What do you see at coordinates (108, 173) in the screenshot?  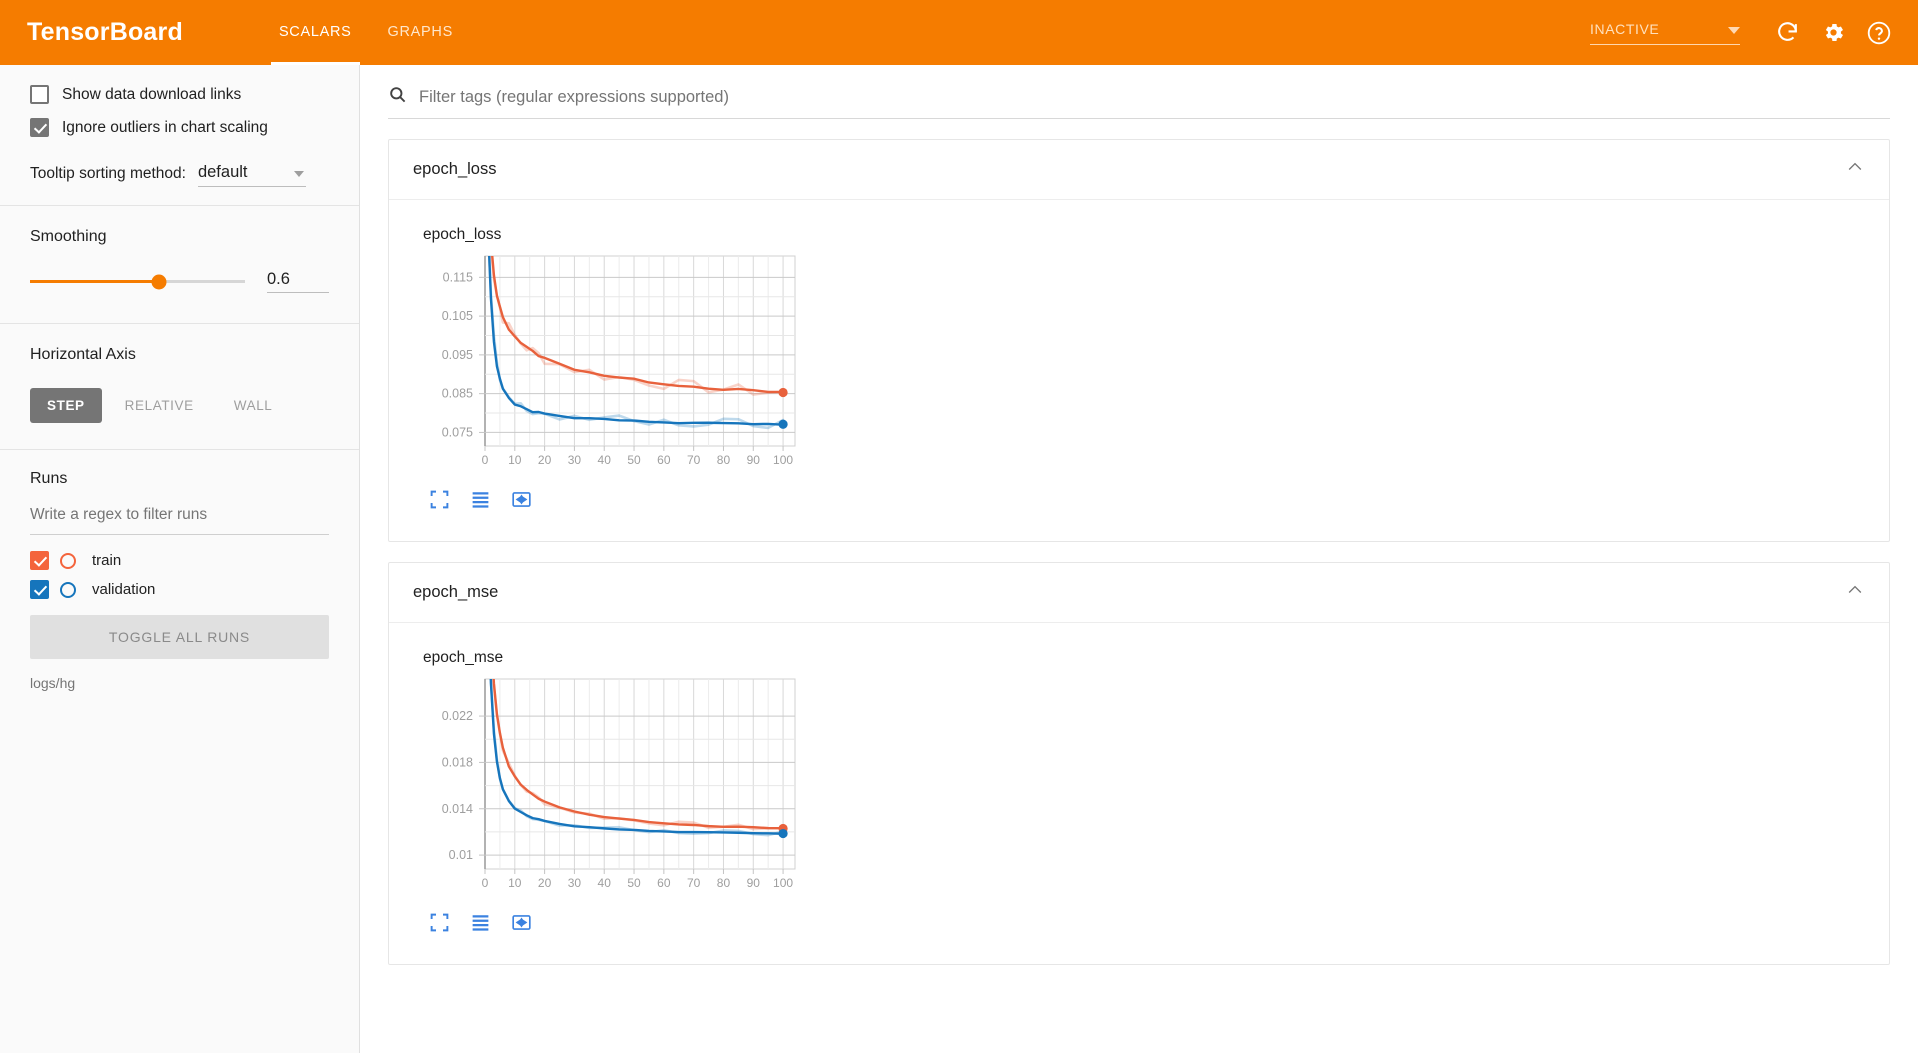 I see `tooltip-sorting-label: Tooltip sorting method:` at bounding box center [108, 173].